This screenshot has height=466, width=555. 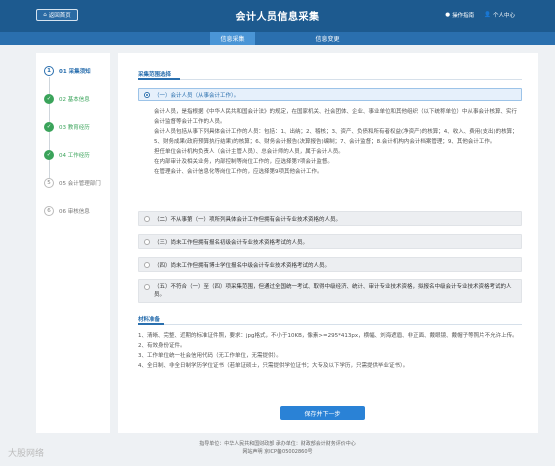 What do you see at coordinates (232, 38) in the screenshot?
I see `tab-info-collection: 信息采集` at bounding box center [232, 38].